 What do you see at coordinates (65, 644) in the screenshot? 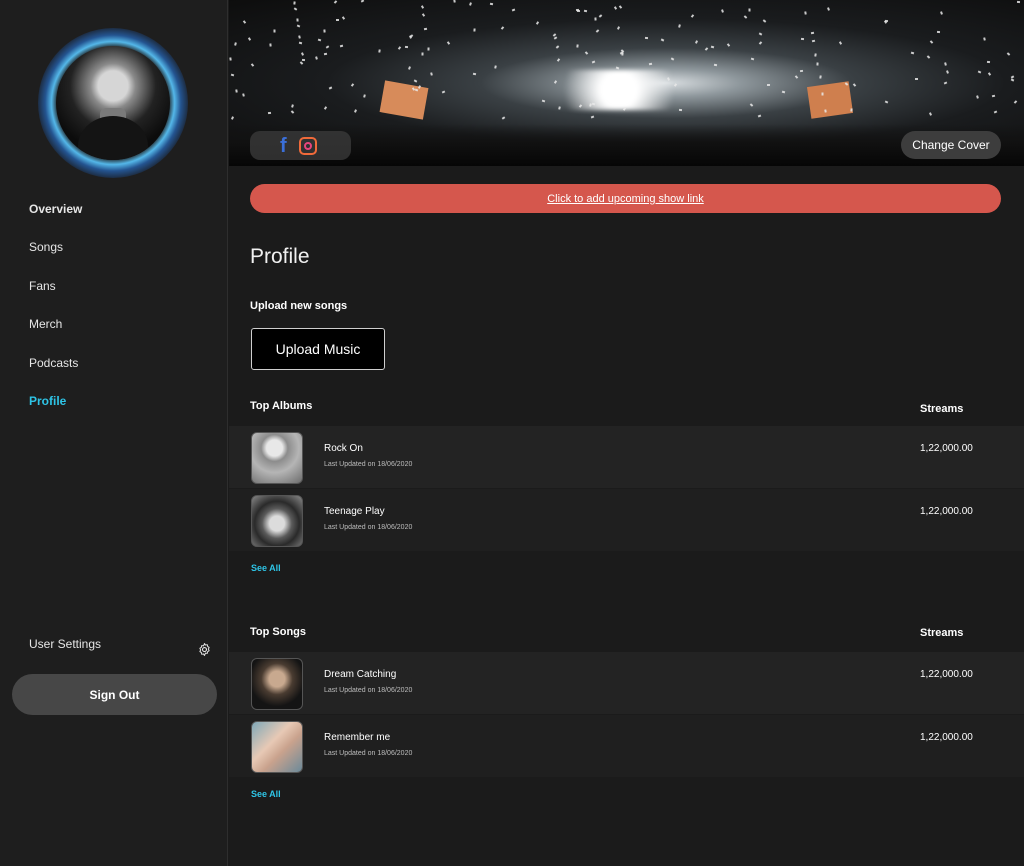
I see `user-settings-link: User Settings` at bounding box center [65, 644].